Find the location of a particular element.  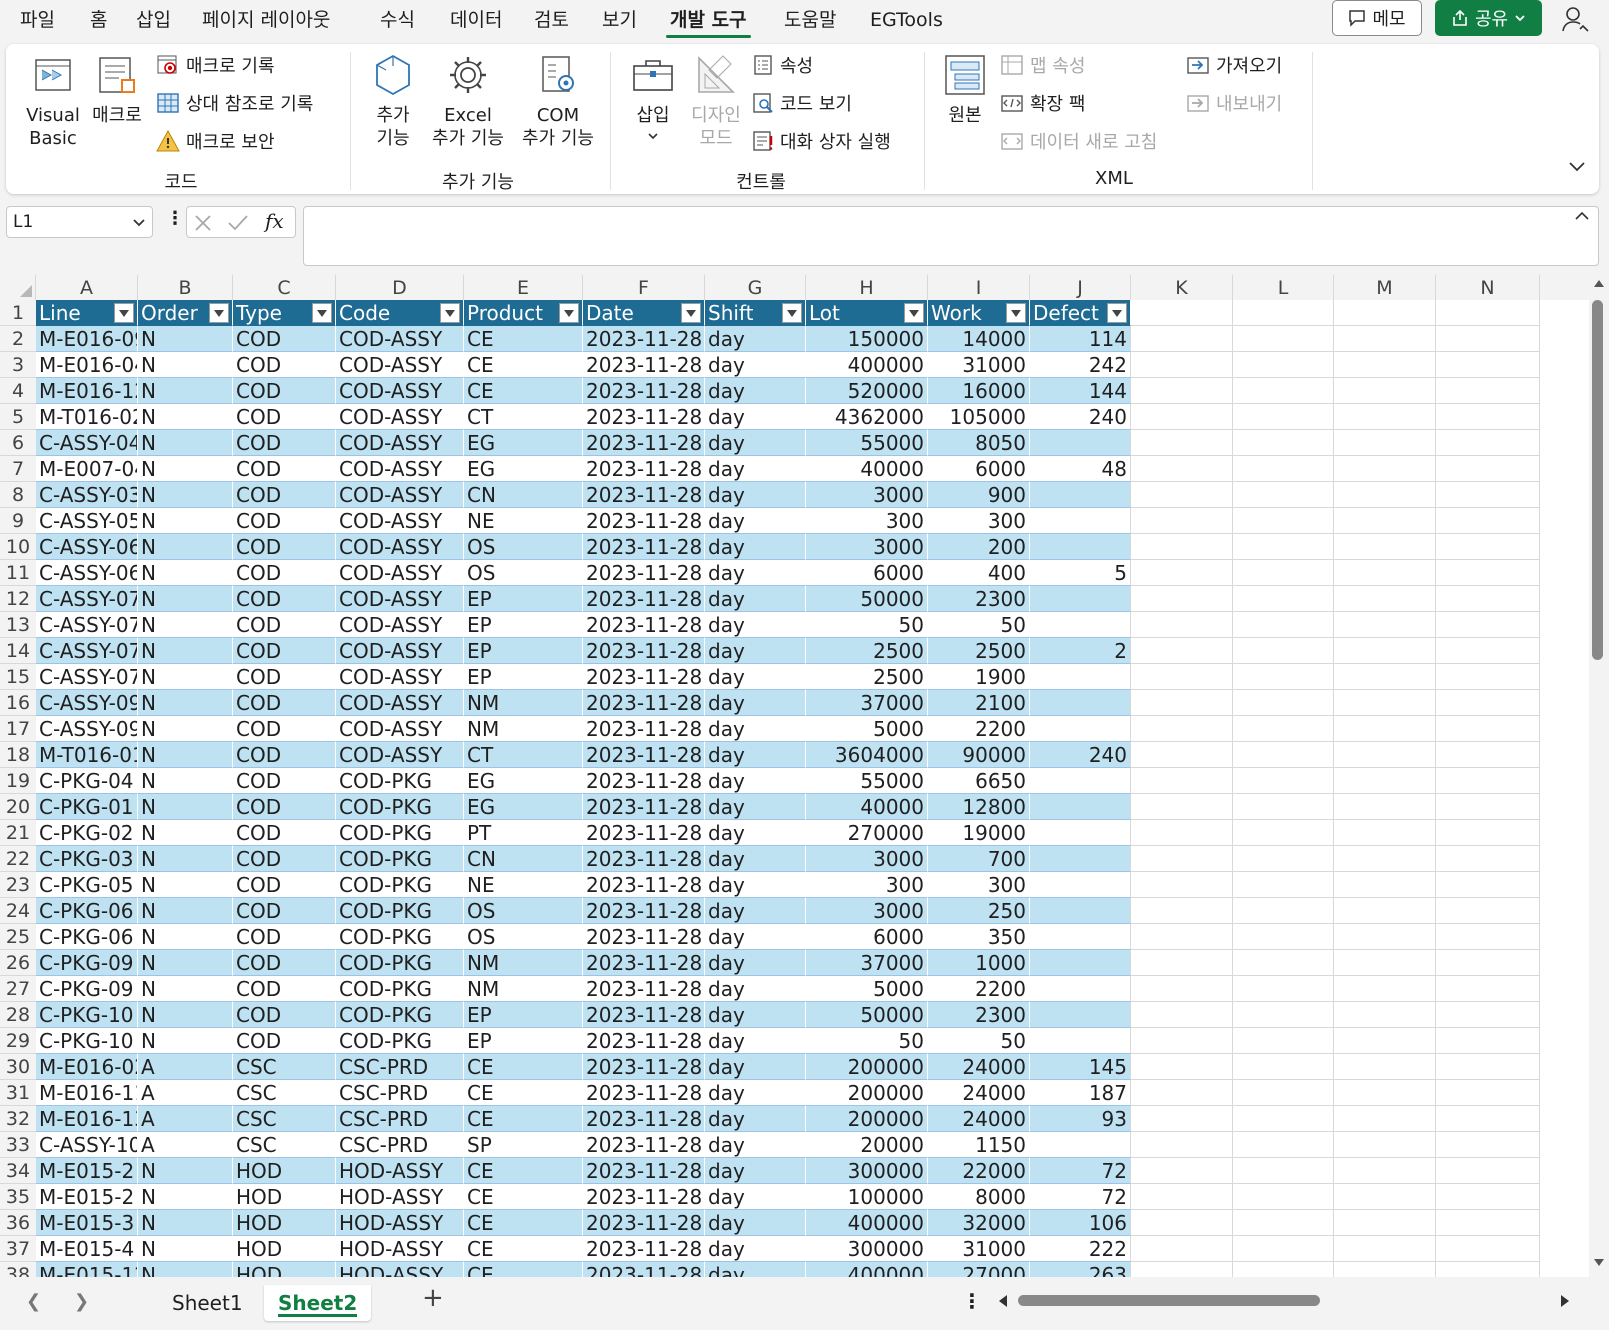

table-header-cell: Type is located at coordinates (284, 313).